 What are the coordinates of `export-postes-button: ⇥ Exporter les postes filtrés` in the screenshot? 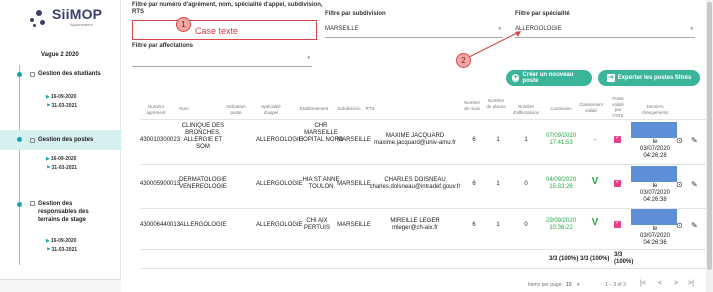 It's located at (649, 78).